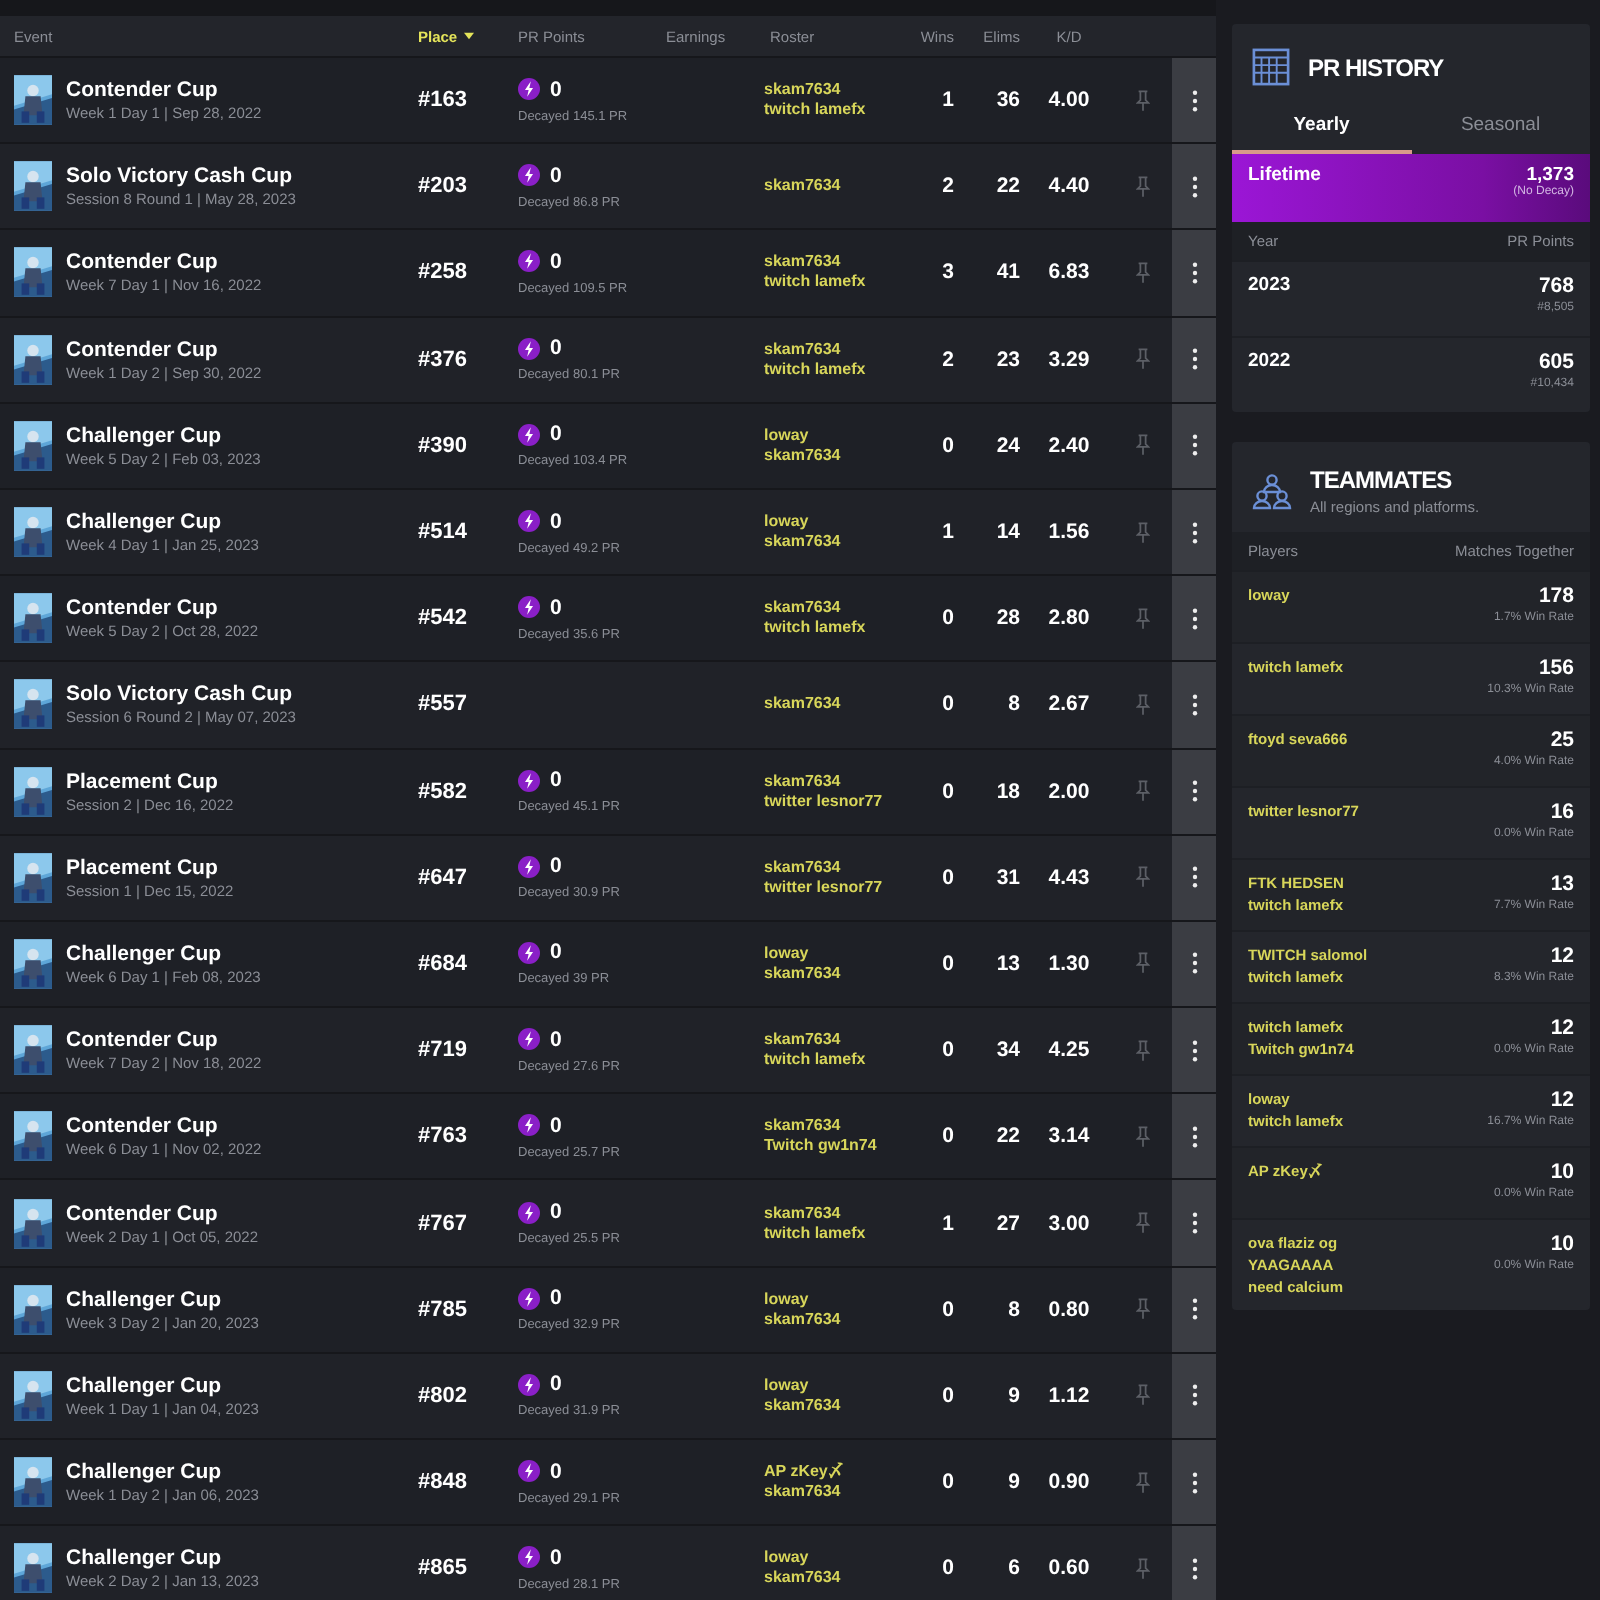  What do you see at coordinates (1069, 100) in the screenshot?
I see `kd-cell-text: 4.00` at bounding box center [1069, 100].